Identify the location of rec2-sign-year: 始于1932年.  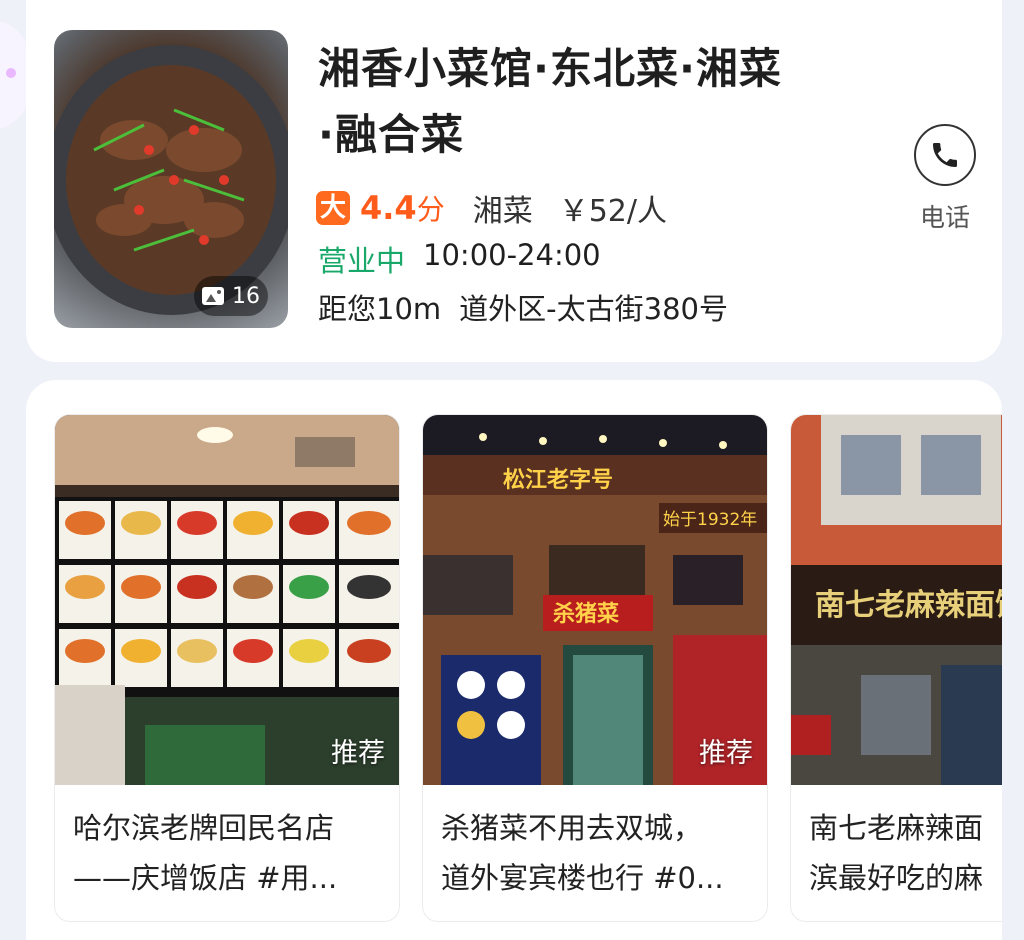
(710, 520).